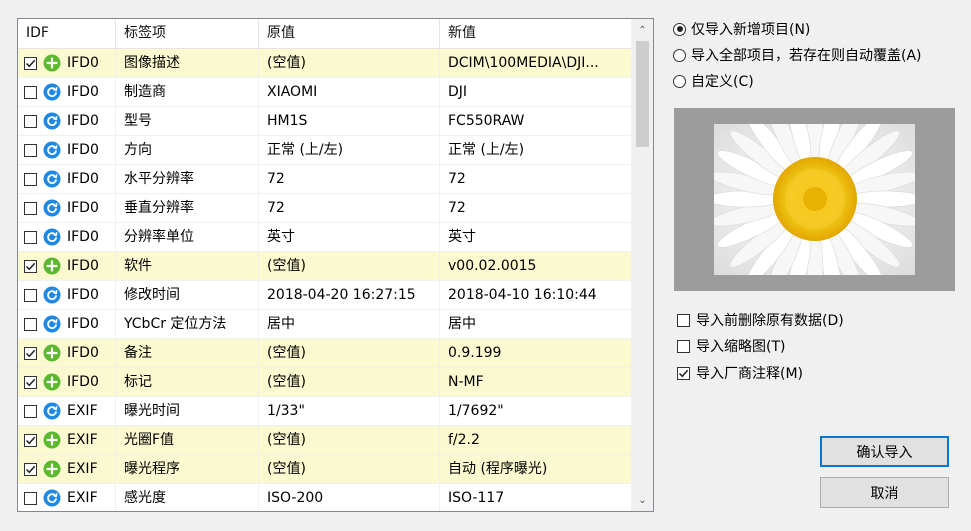 The height and width of the screenshot is (531, 971). I want to click on table-row: IFD0 软件 (空值) v00.02.0015, so click(325, 266).